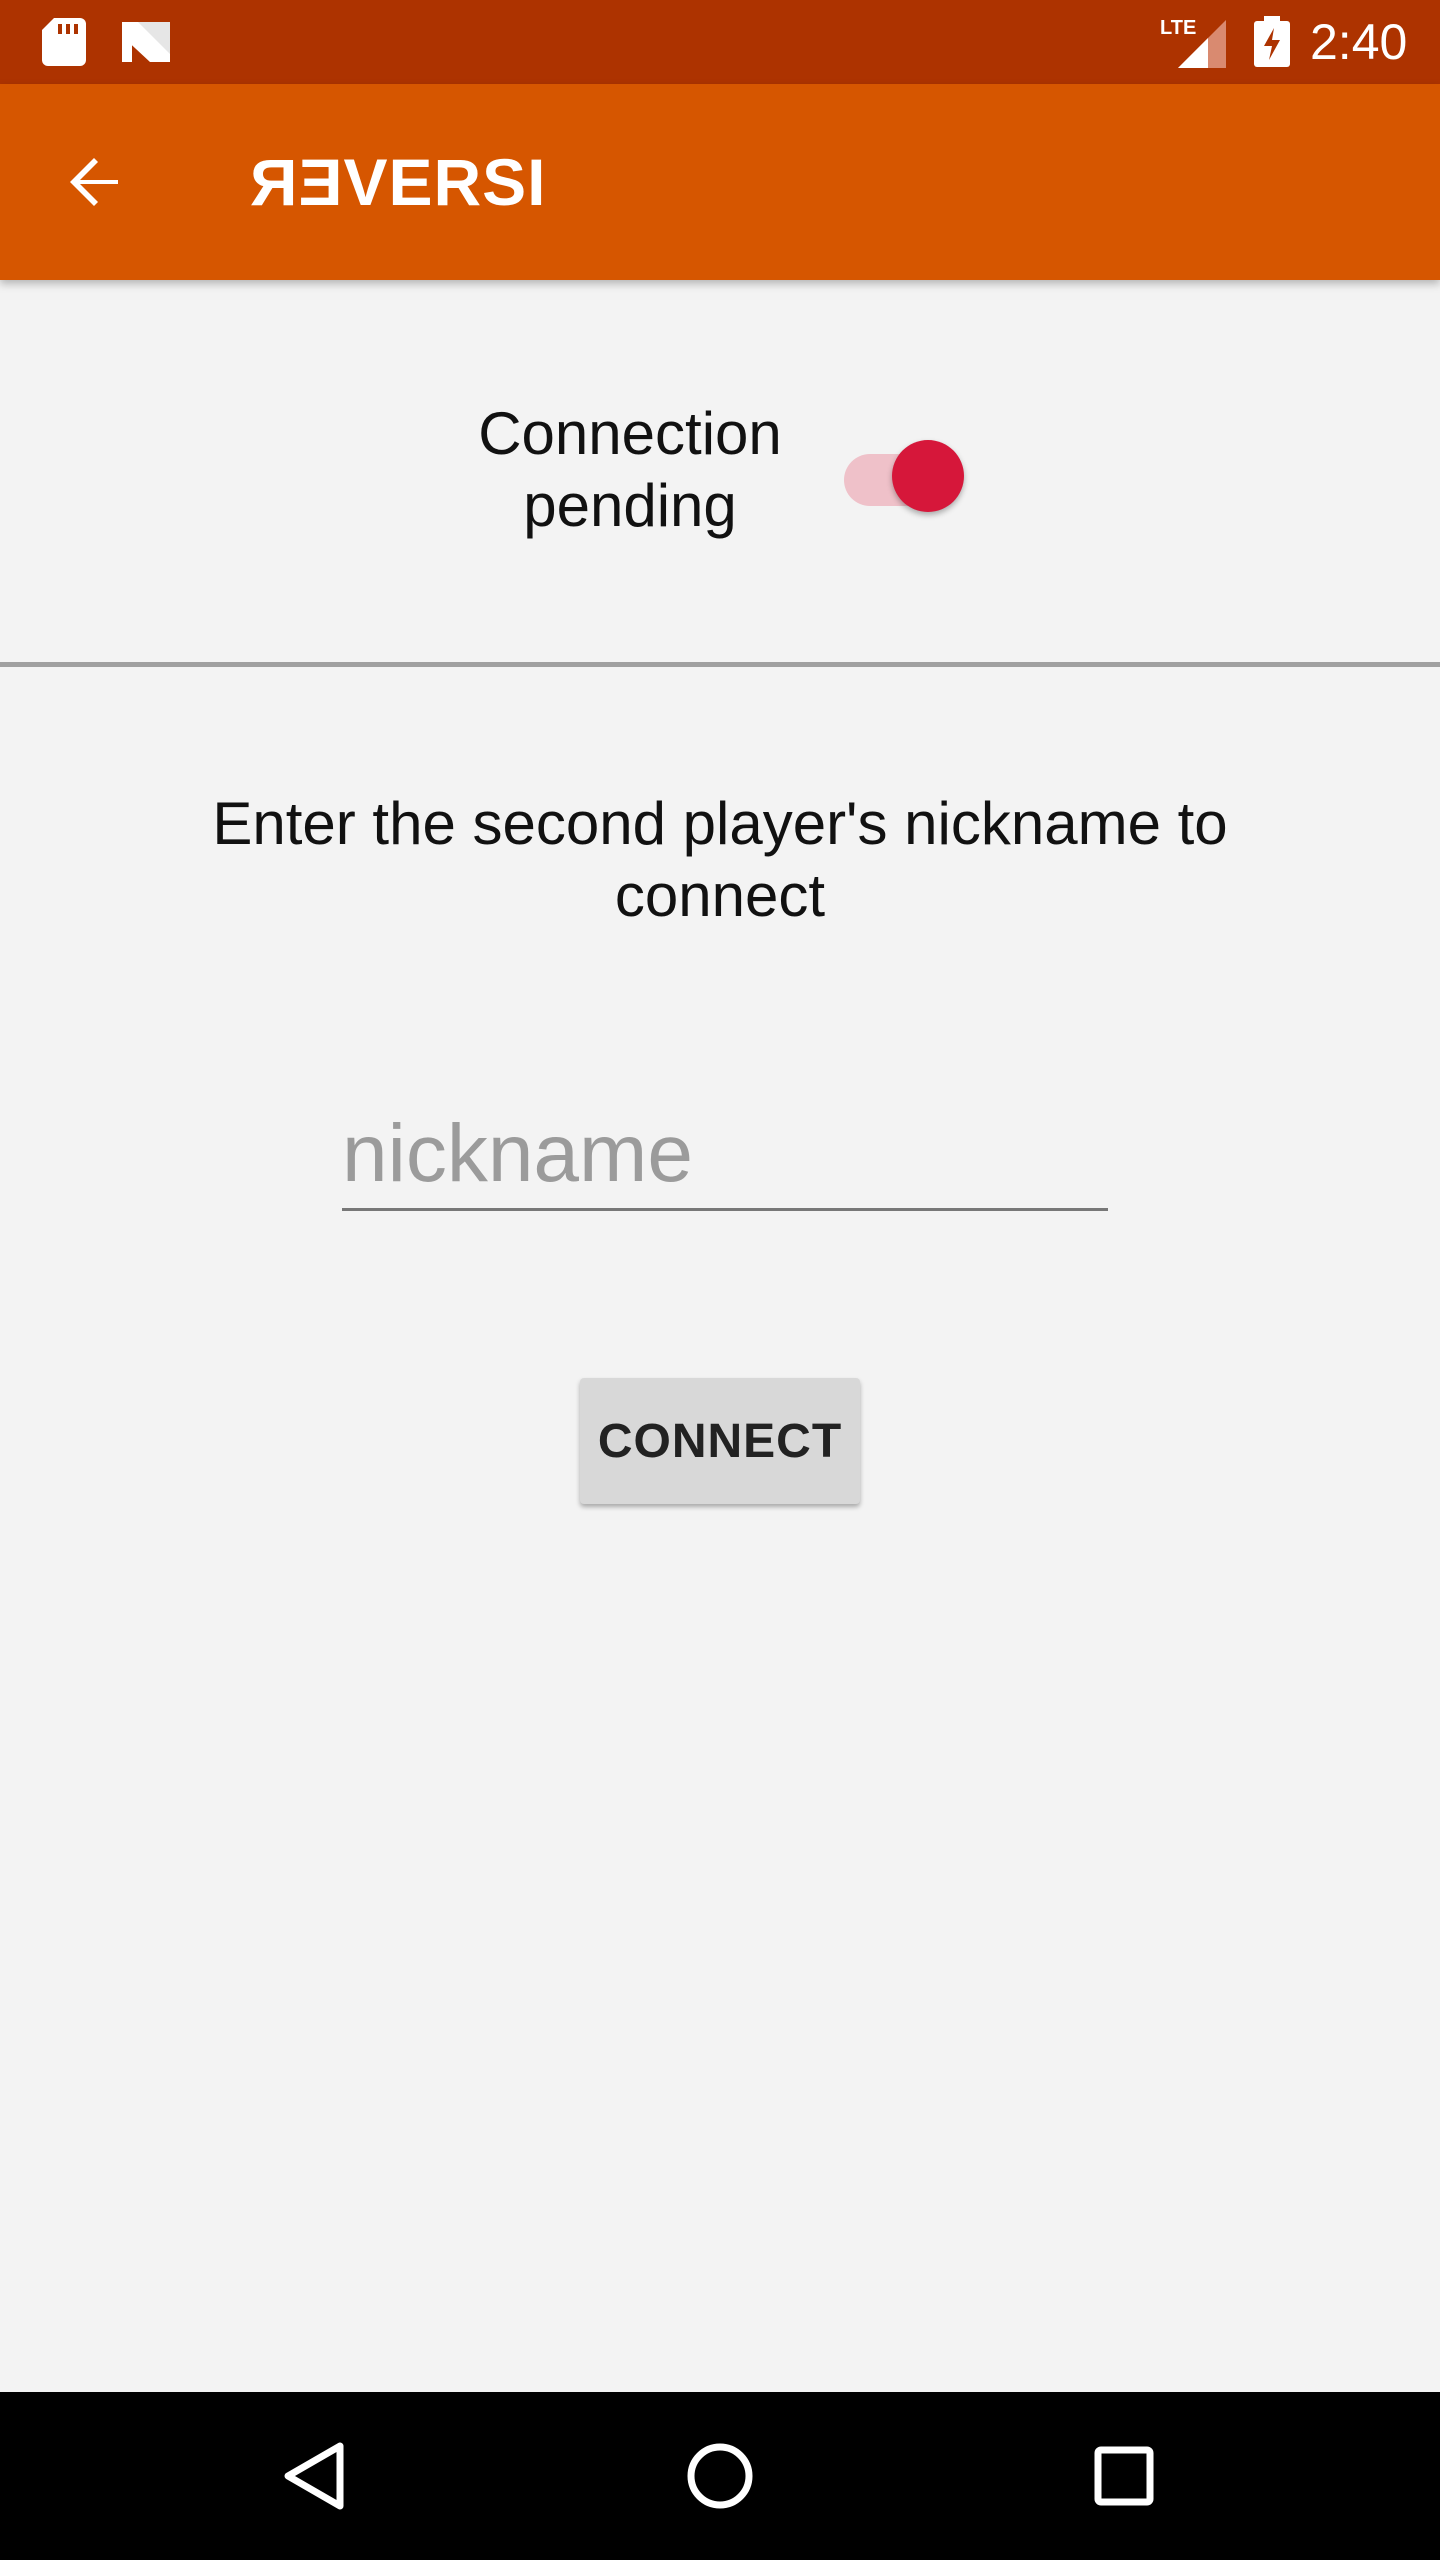 The image size is (1440, 2560). I want to click on nav-home-button, so click(720, 2476).